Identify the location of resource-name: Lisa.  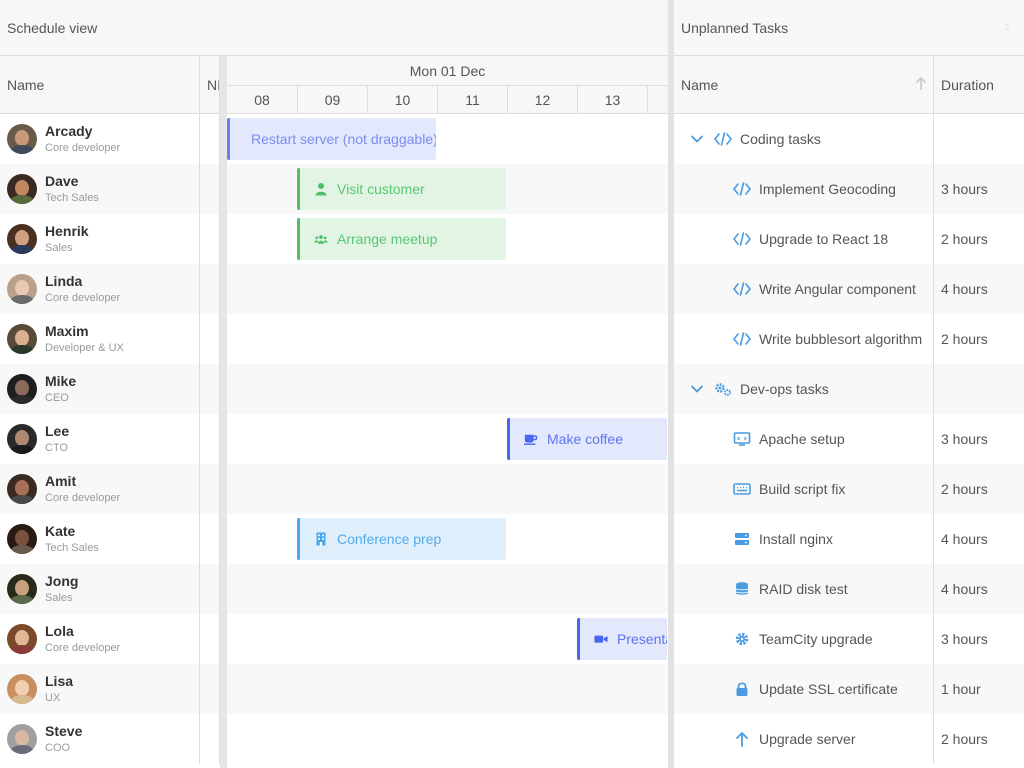
(59, 680).